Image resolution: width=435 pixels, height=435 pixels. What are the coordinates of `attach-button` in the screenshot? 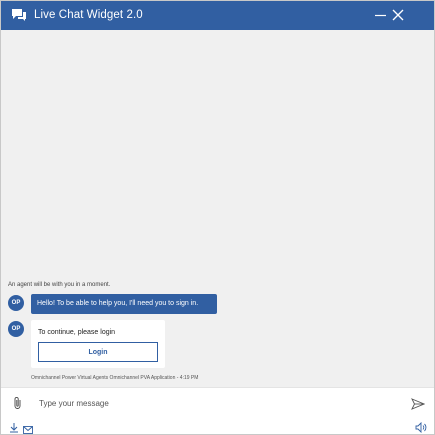 It's located at (18, 403).